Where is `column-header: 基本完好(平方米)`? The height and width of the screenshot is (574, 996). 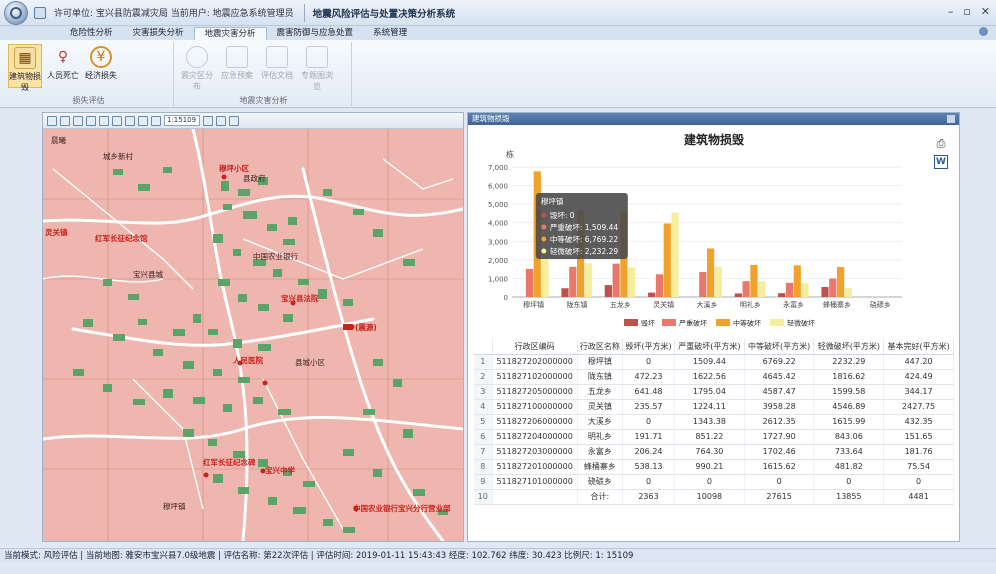
column-header: 基本完好(平方米) is located at coordinates (918, 347).